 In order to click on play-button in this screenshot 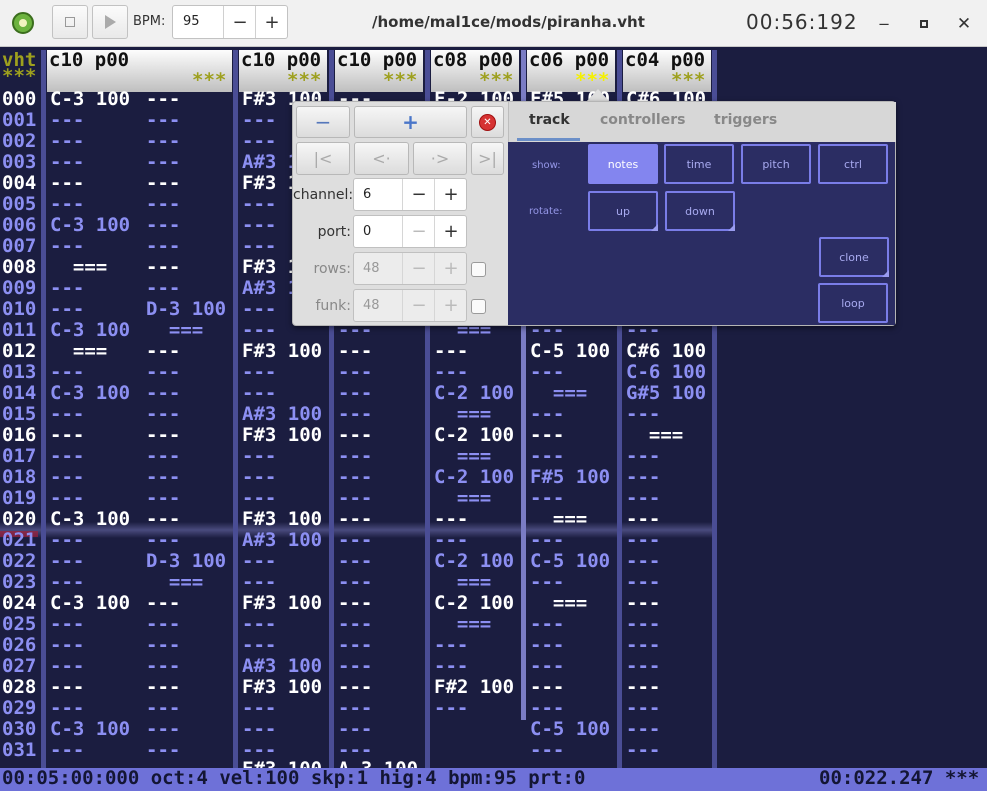, I will do `click(110, 22)`.